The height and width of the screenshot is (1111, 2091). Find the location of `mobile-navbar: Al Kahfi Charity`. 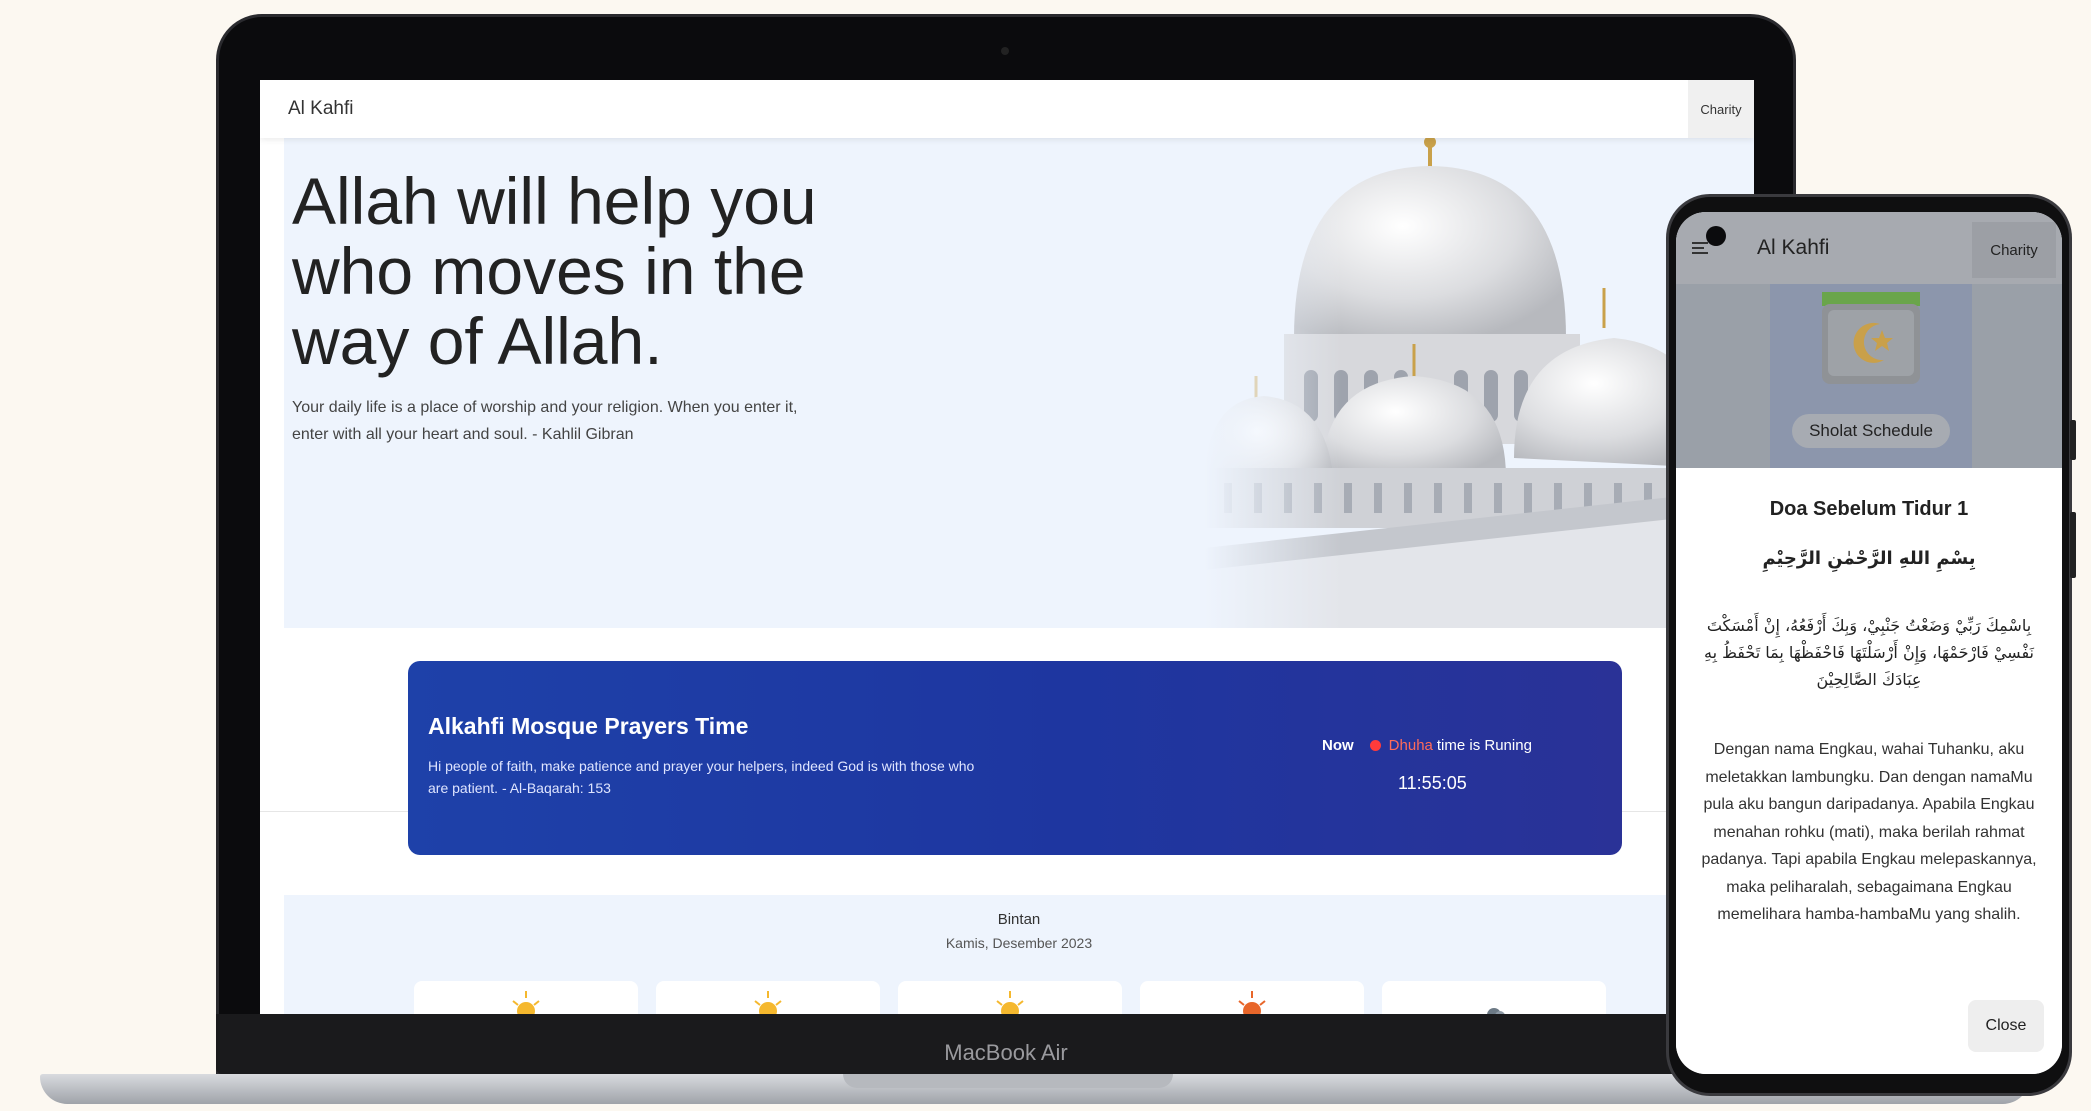

mobile-navbar: Al Kahfi Charity is located at coordinates (1869, 248).